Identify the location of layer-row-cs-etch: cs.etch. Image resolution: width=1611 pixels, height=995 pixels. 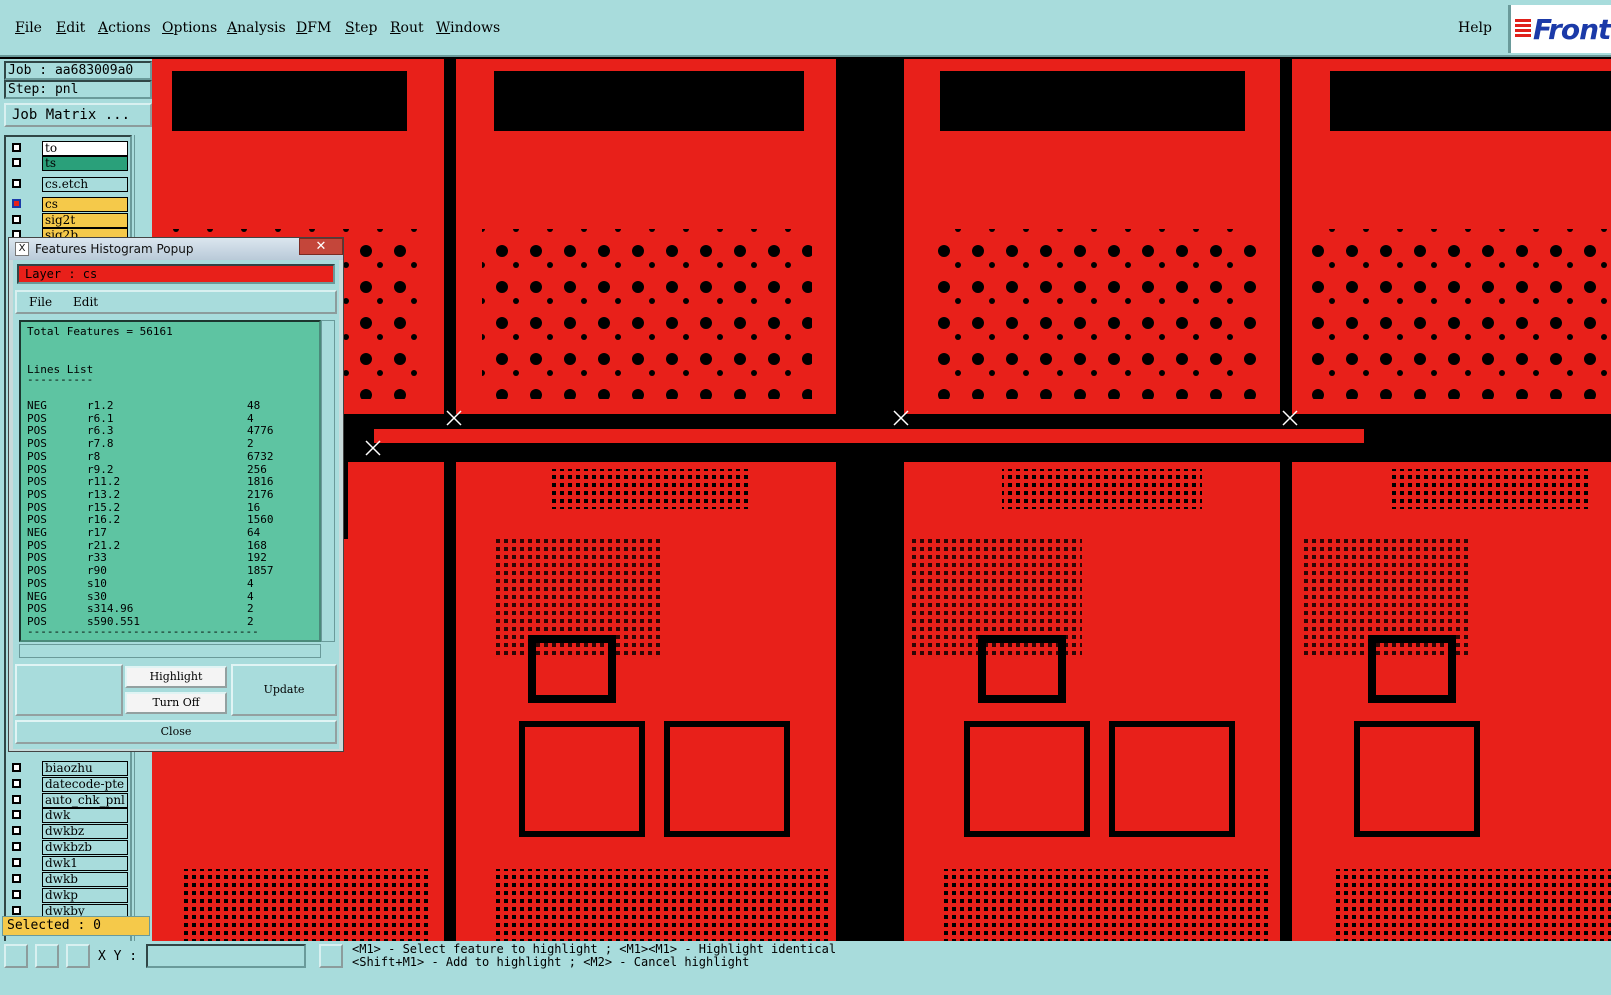
(69, 184).